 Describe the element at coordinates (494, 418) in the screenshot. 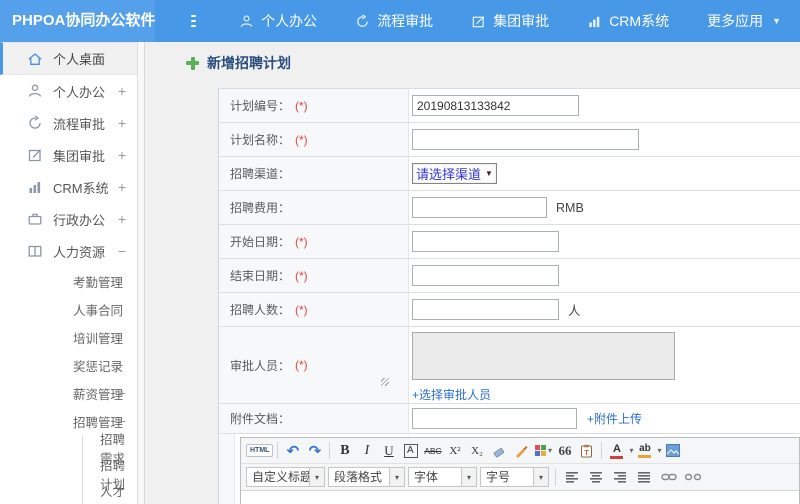

I see `attachment-input` at that location.